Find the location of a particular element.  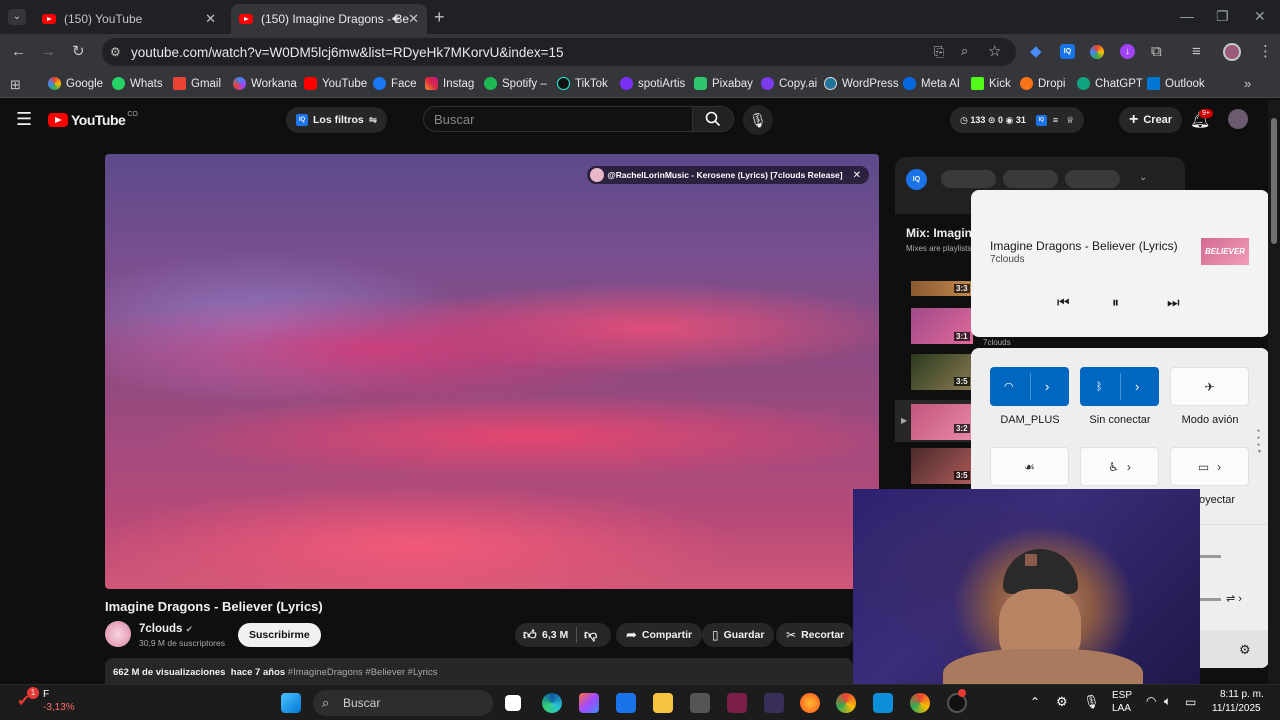

create-button: + Crear is located at coordinates (1151, 120).